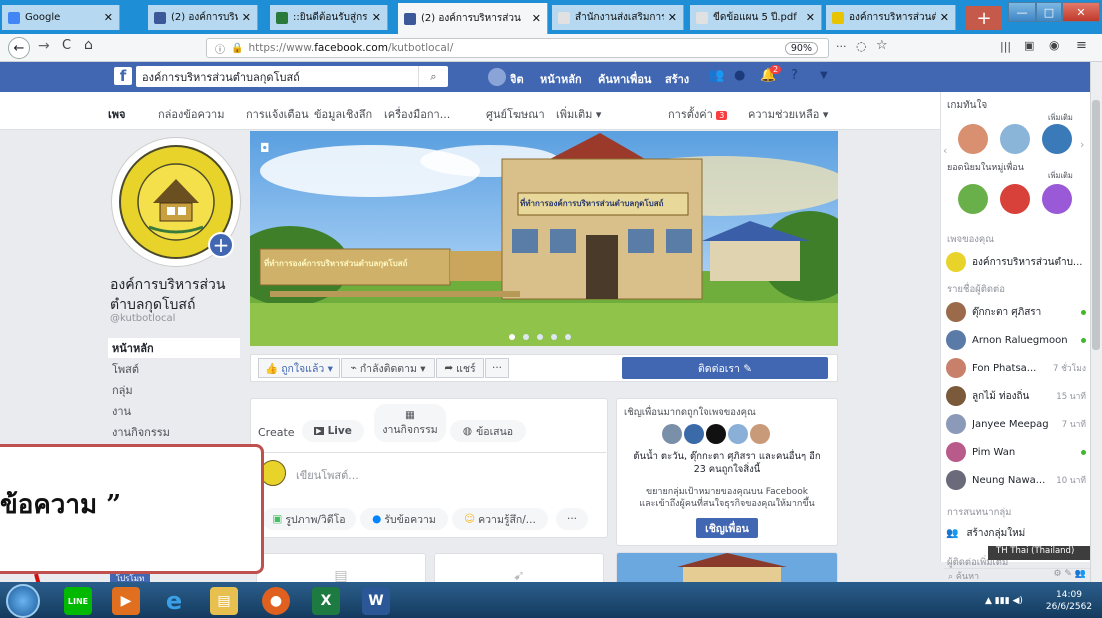  Describe the element at coordinates (23, 601) in the screenshot. I see `start-button` at that location.